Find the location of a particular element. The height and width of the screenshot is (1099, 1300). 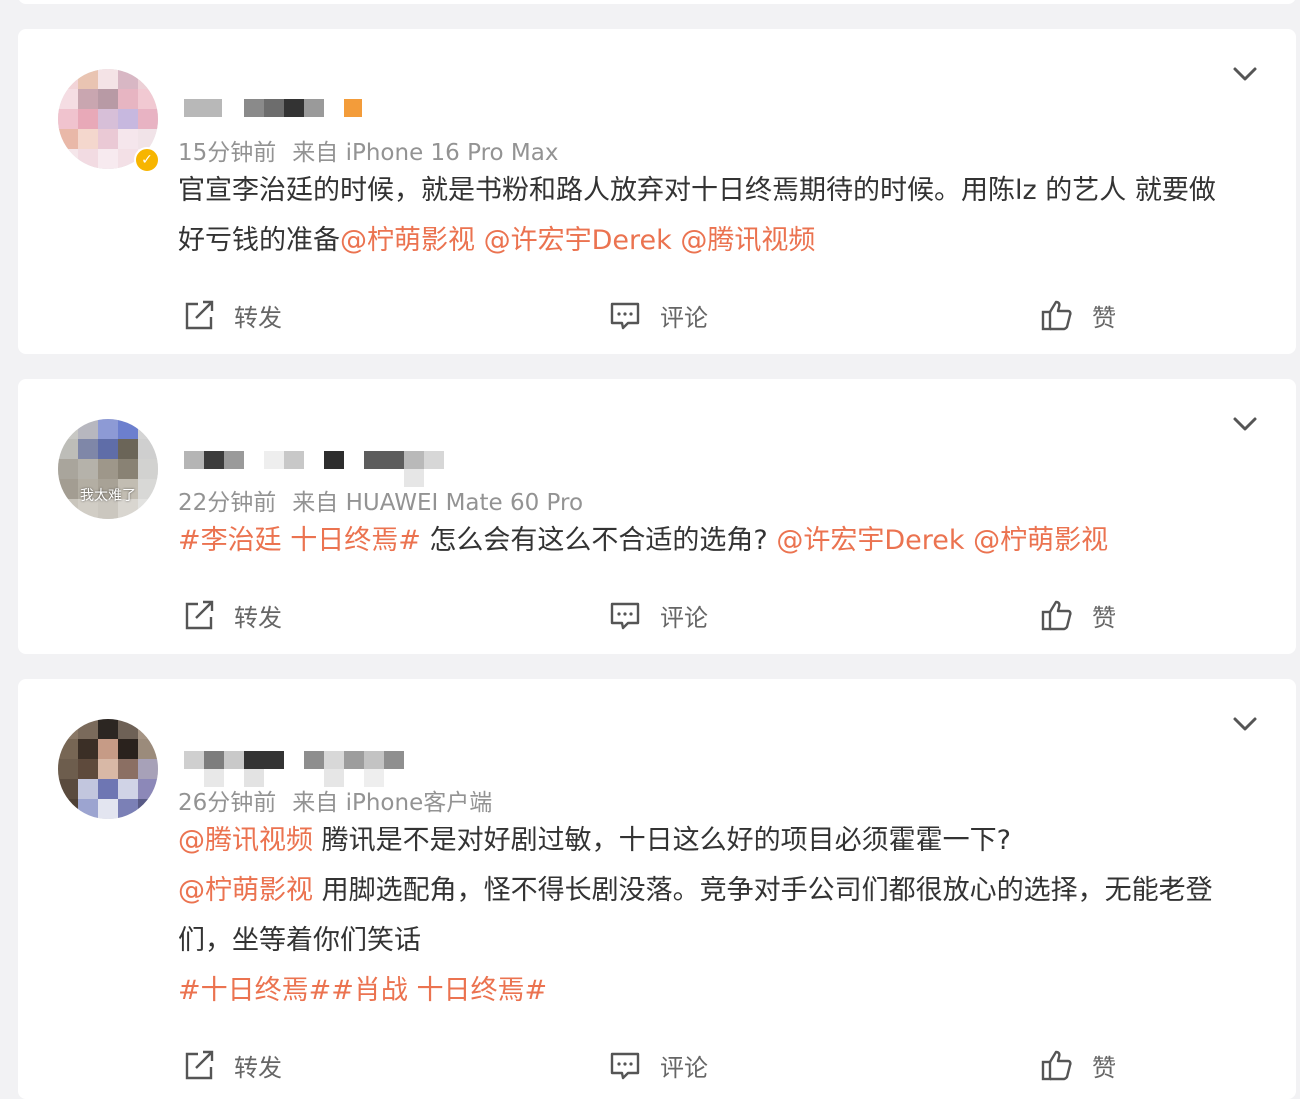

post-meta: 22分钟前 来自 HUAWEI Mate 60 Pro is located at coordinates (380, 500).